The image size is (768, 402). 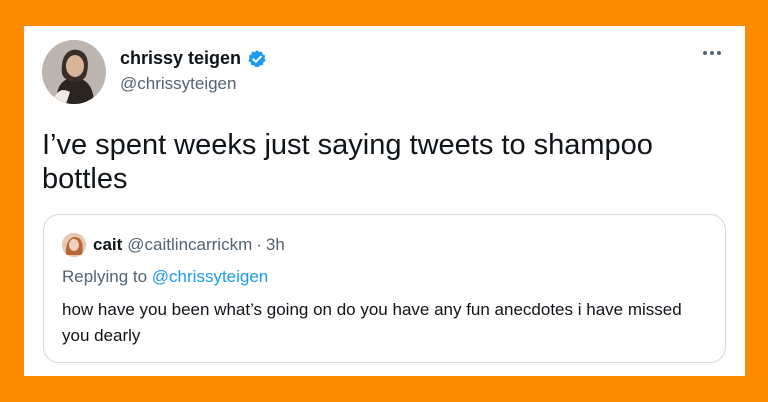 I want to click on author-avatar, so click(x=74, y=72).